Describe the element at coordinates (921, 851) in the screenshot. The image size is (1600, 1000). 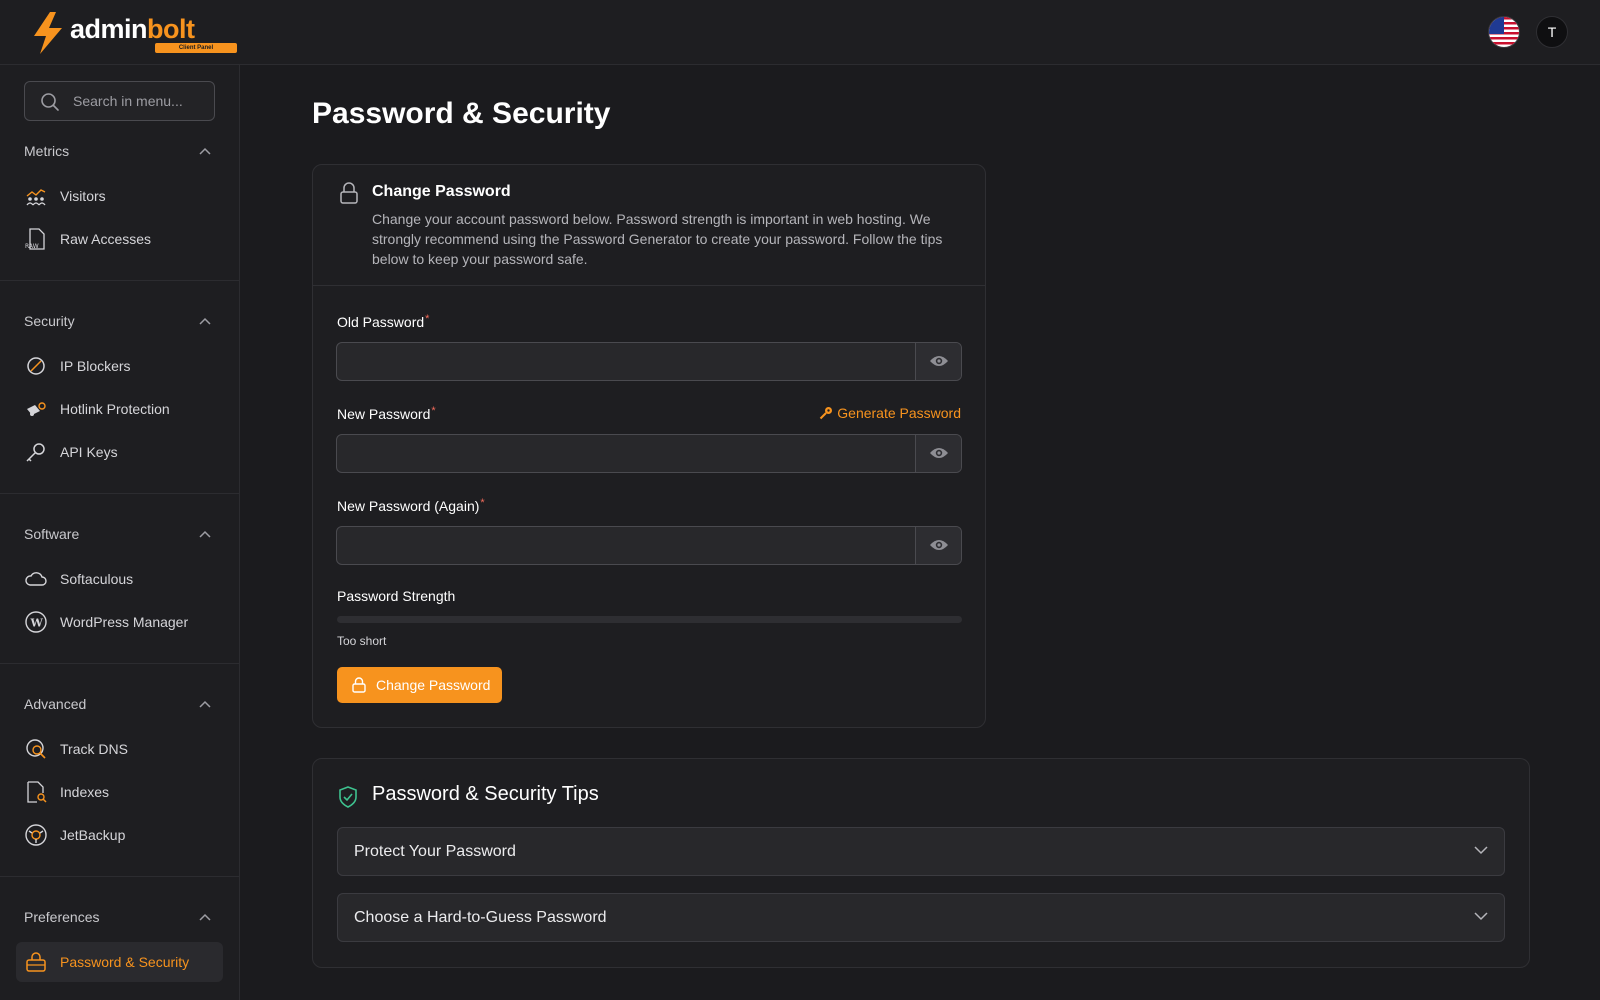
I see `accordion-protect-password: Protect Your Password` at that location.